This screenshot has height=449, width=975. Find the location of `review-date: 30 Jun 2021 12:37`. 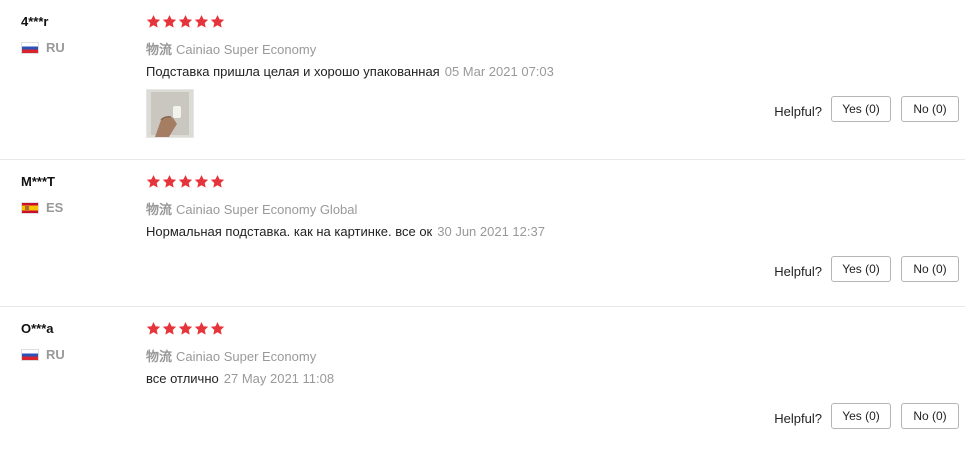

review-date: 30 Jun 2021 12:37 is located at coordinates (491, 231).